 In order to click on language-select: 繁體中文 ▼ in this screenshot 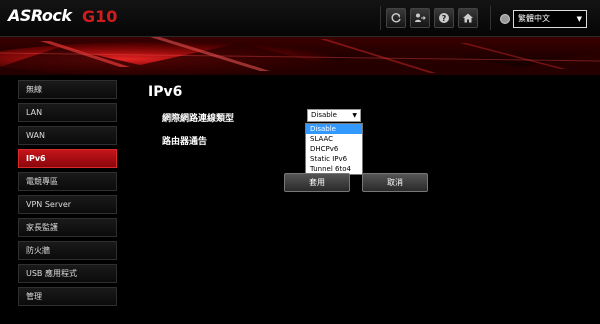, I will do `click(550, 19)`.